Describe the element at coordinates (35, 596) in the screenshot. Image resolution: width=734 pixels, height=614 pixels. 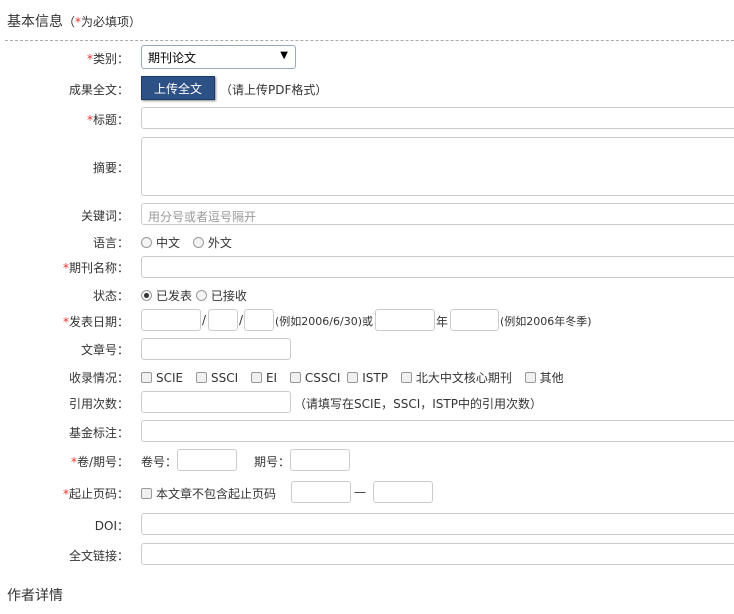
I see `author-details-title: 作者详情` at that location.